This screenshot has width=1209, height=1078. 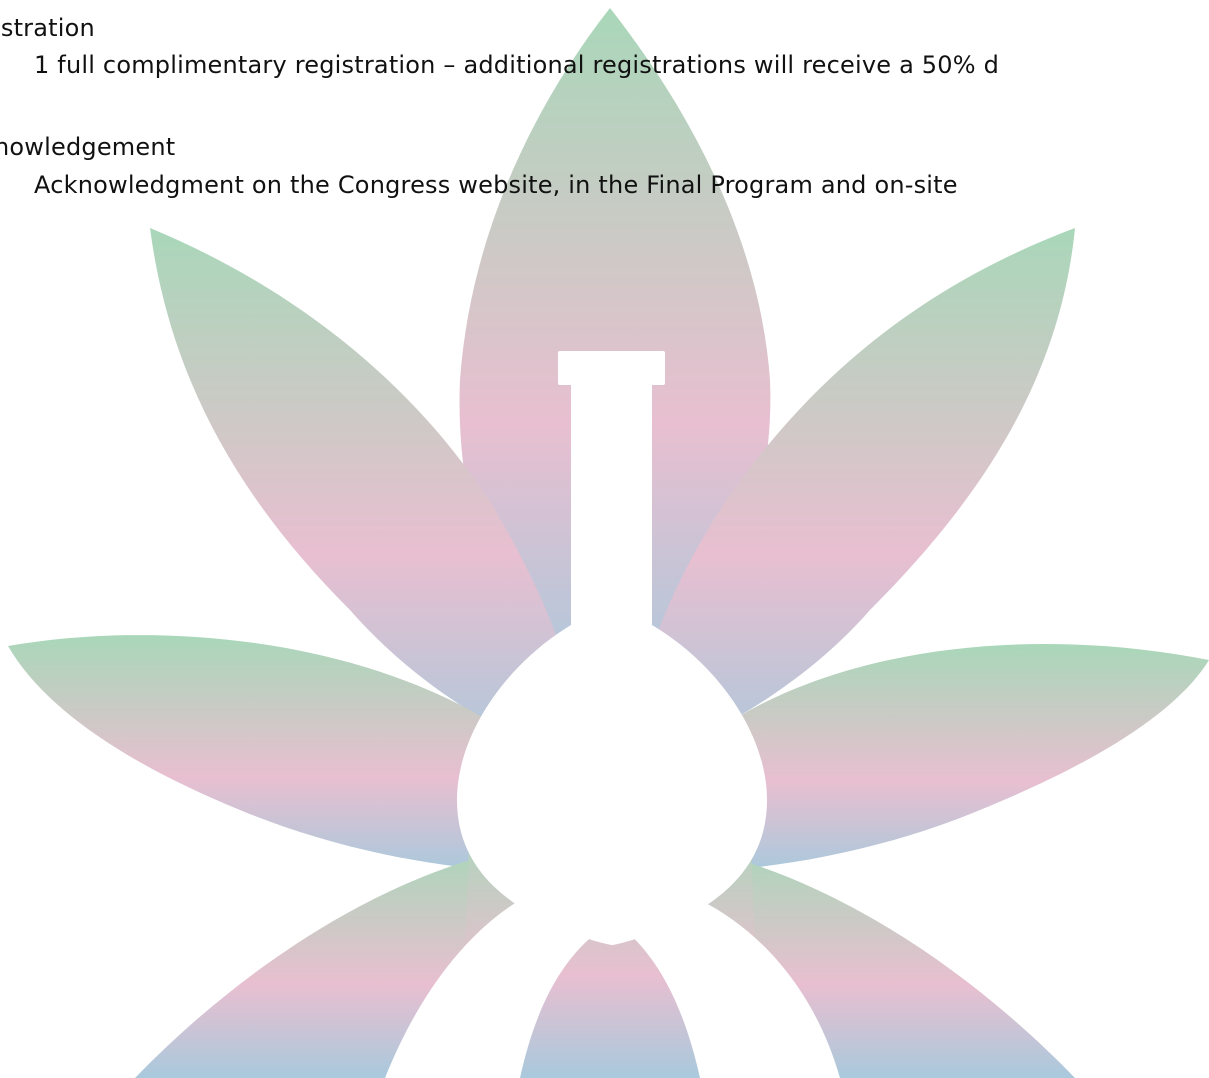 I want to click on registration-heading: istration, so click(x=47, y=28).